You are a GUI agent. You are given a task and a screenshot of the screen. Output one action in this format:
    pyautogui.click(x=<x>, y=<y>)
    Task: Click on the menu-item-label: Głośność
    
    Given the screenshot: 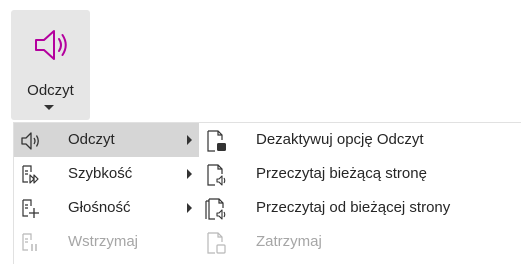 What is the action you would take?
    pyautogui.click(x=99, y=207)
    